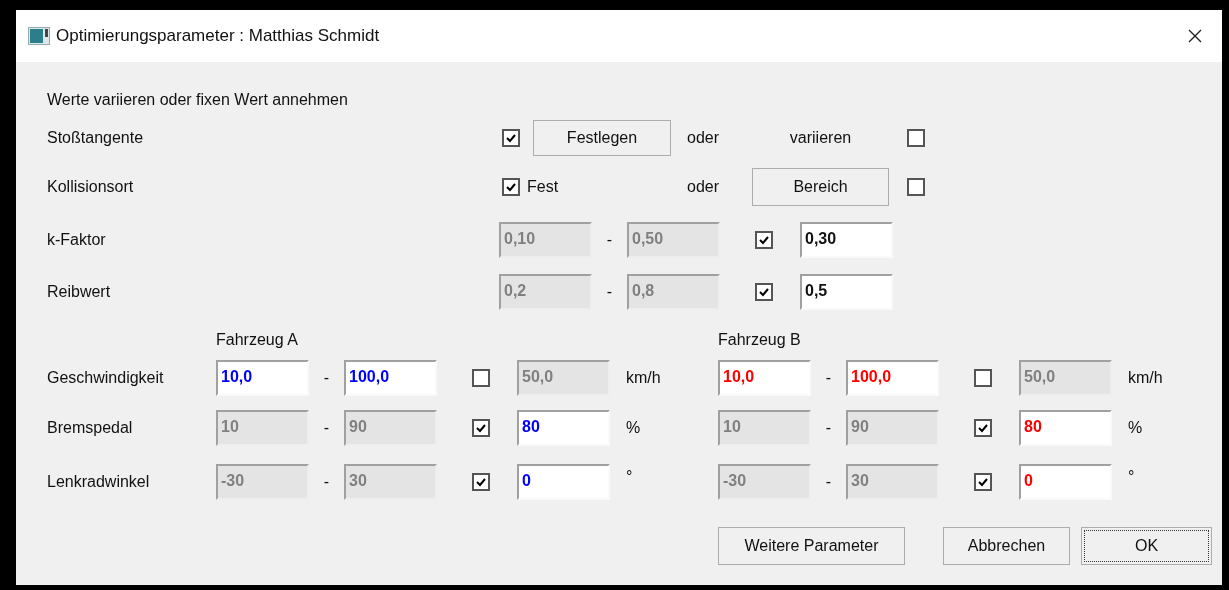 This screenshot has width=1229, height=590. Describe the element at coordinates (811, 546) in the screenshot. I see `dialog-button: Weitere Parameter` at that location.